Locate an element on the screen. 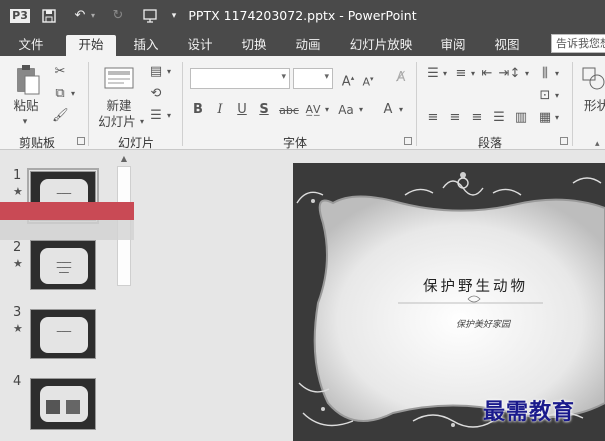 This screenshot has height=441, width=605. section-dropdown-icon: ▾ is located at coordinates (169, 116).